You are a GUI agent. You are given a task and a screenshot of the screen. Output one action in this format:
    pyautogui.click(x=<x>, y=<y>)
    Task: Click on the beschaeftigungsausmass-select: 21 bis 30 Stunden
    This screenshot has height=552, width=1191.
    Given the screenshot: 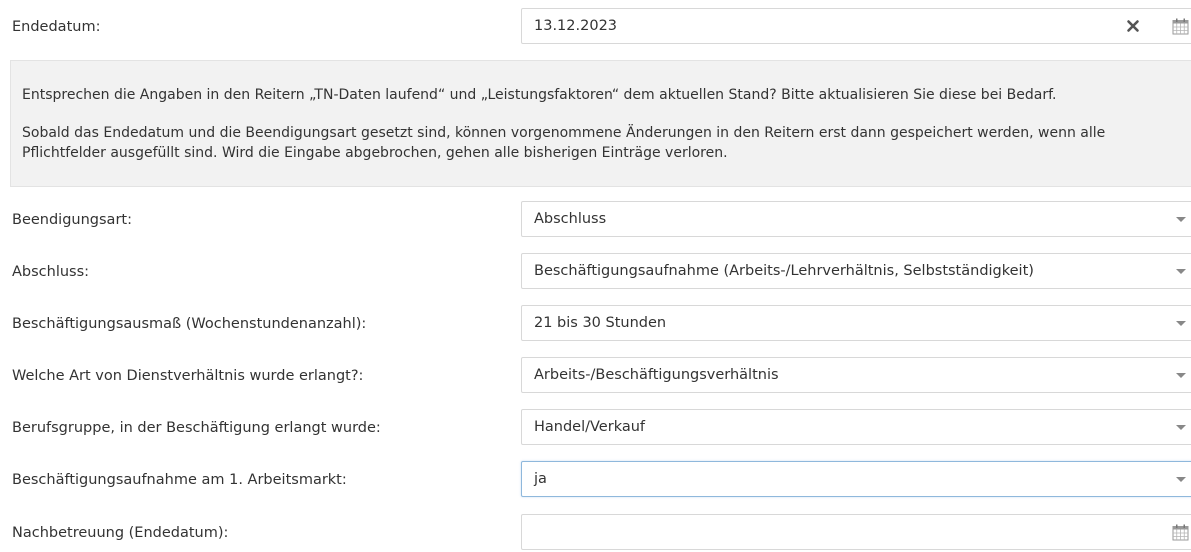 What is the action you would take?
    pyautogui.click(x=856, y=323)
    